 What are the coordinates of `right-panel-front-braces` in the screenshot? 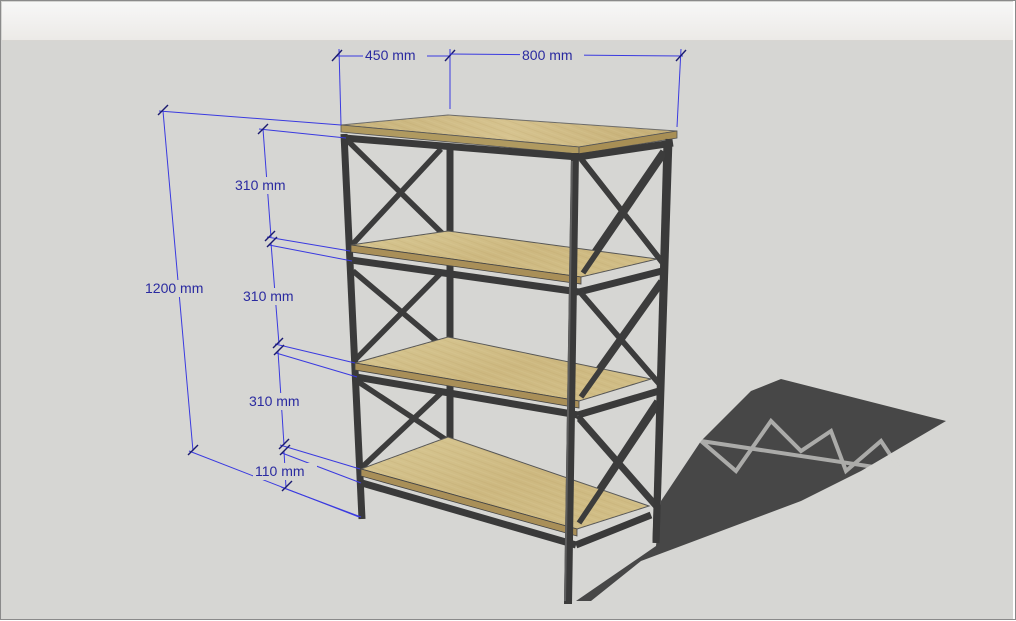 It's located at (622, 338).